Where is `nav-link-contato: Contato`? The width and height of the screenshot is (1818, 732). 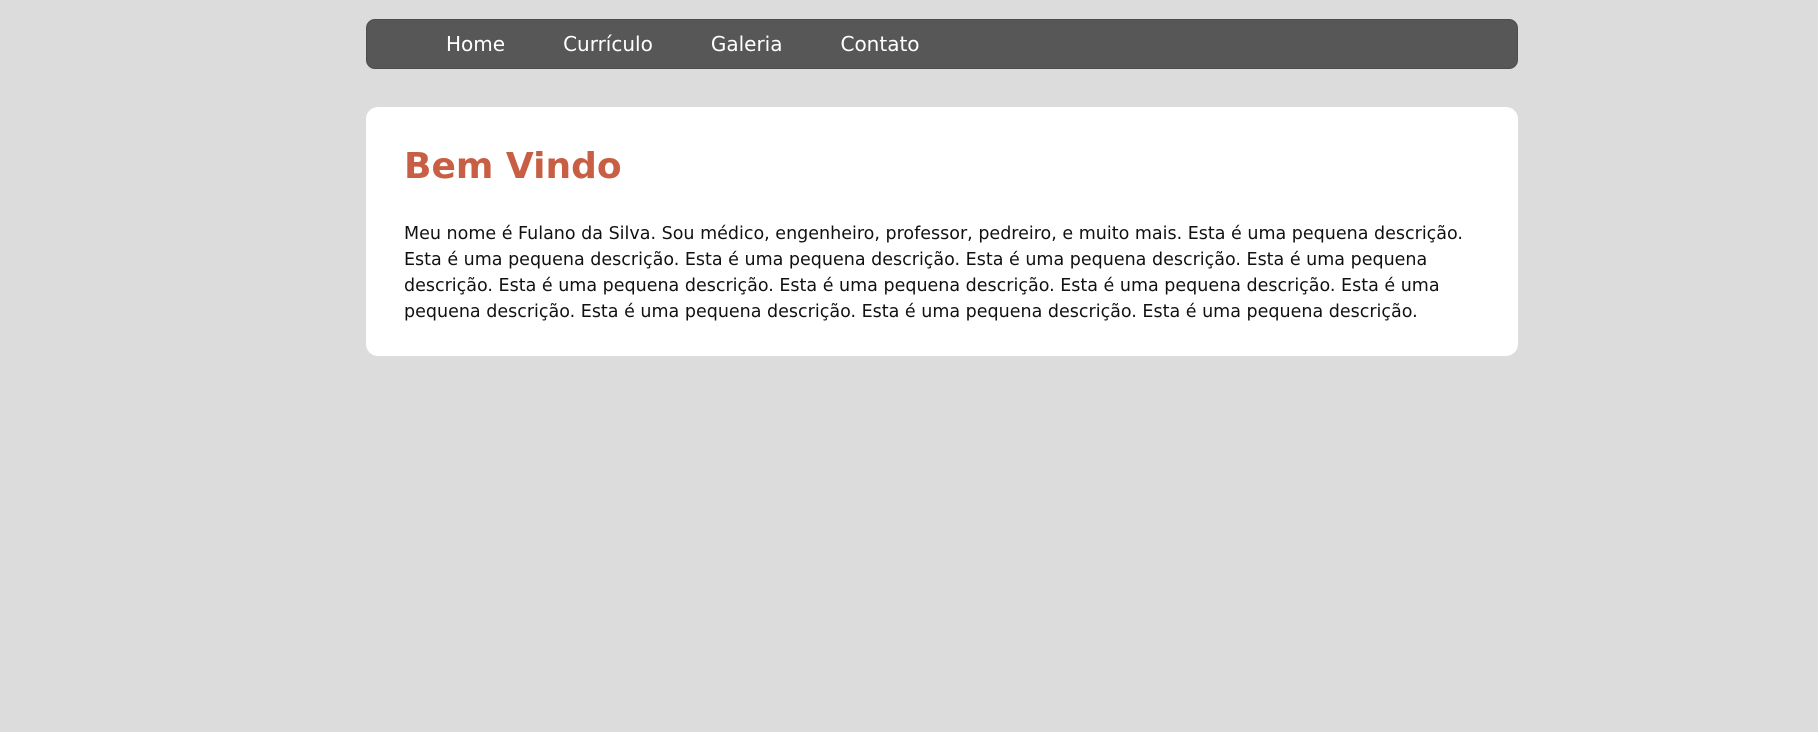
nav-link-contato: Contato is located at coordinates (879, 44).